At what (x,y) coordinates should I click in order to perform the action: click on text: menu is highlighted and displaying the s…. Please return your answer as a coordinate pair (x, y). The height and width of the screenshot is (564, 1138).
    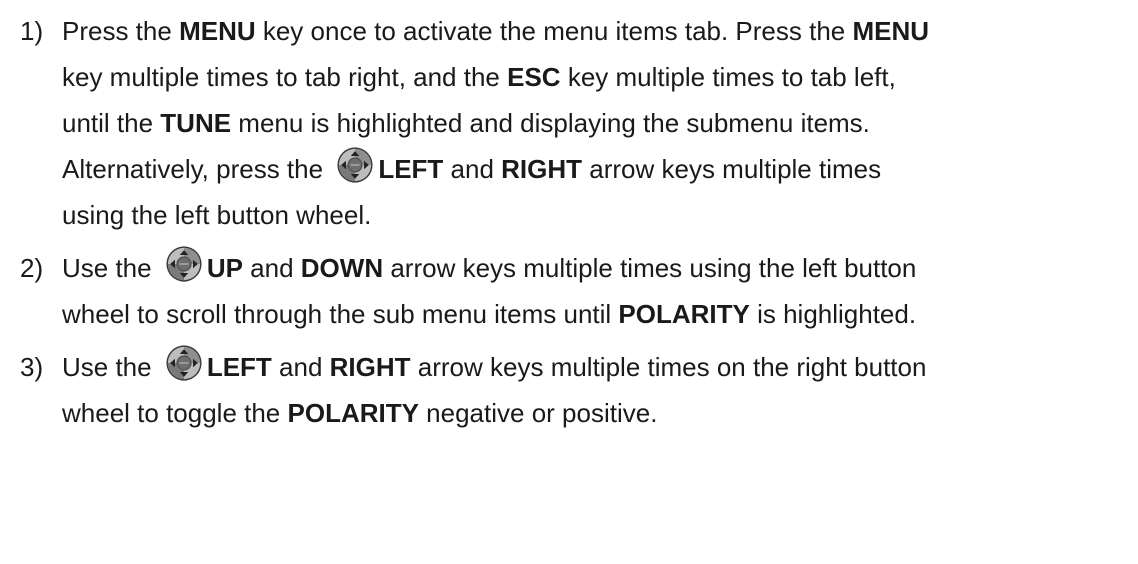
    Looking at the image, I should click on (550, 123).